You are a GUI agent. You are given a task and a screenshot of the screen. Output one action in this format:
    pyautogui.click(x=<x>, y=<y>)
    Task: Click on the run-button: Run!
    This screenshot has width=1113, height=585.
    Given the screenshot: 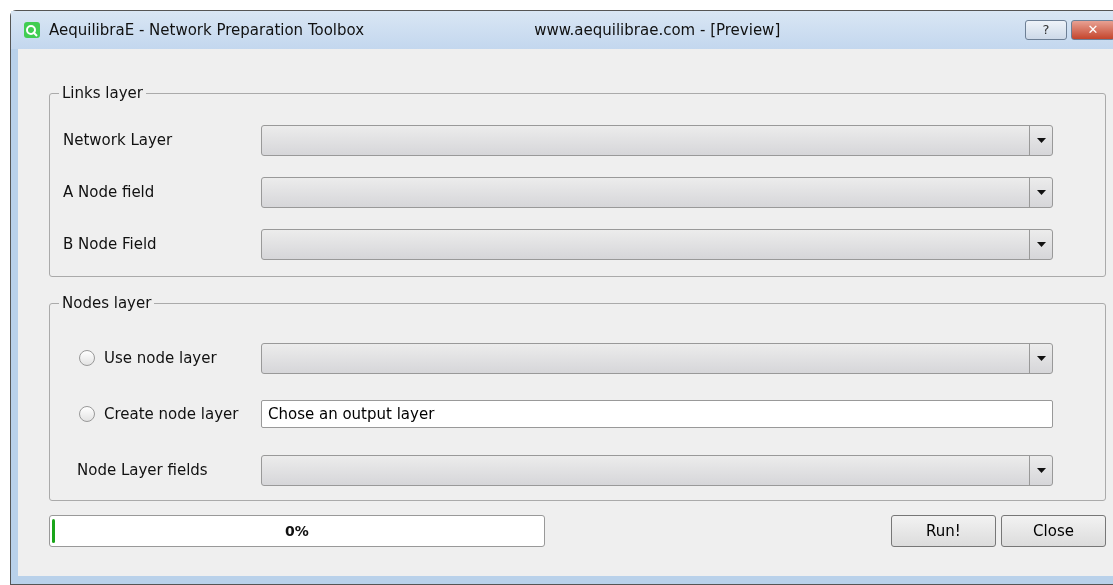 What is the action you would take?
    pyautogui.click(x=943, y=531)
    